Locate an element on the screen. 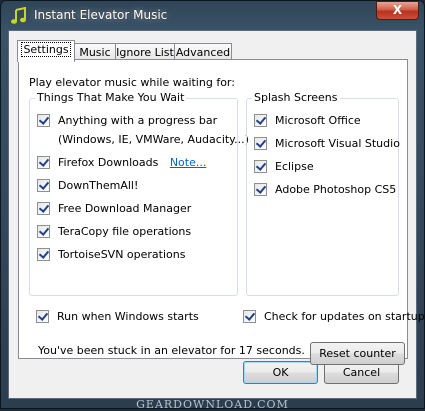 This screenshot has width=425, height=411. reset-counter-label: Reset counter is located at coordinates (357, 353).